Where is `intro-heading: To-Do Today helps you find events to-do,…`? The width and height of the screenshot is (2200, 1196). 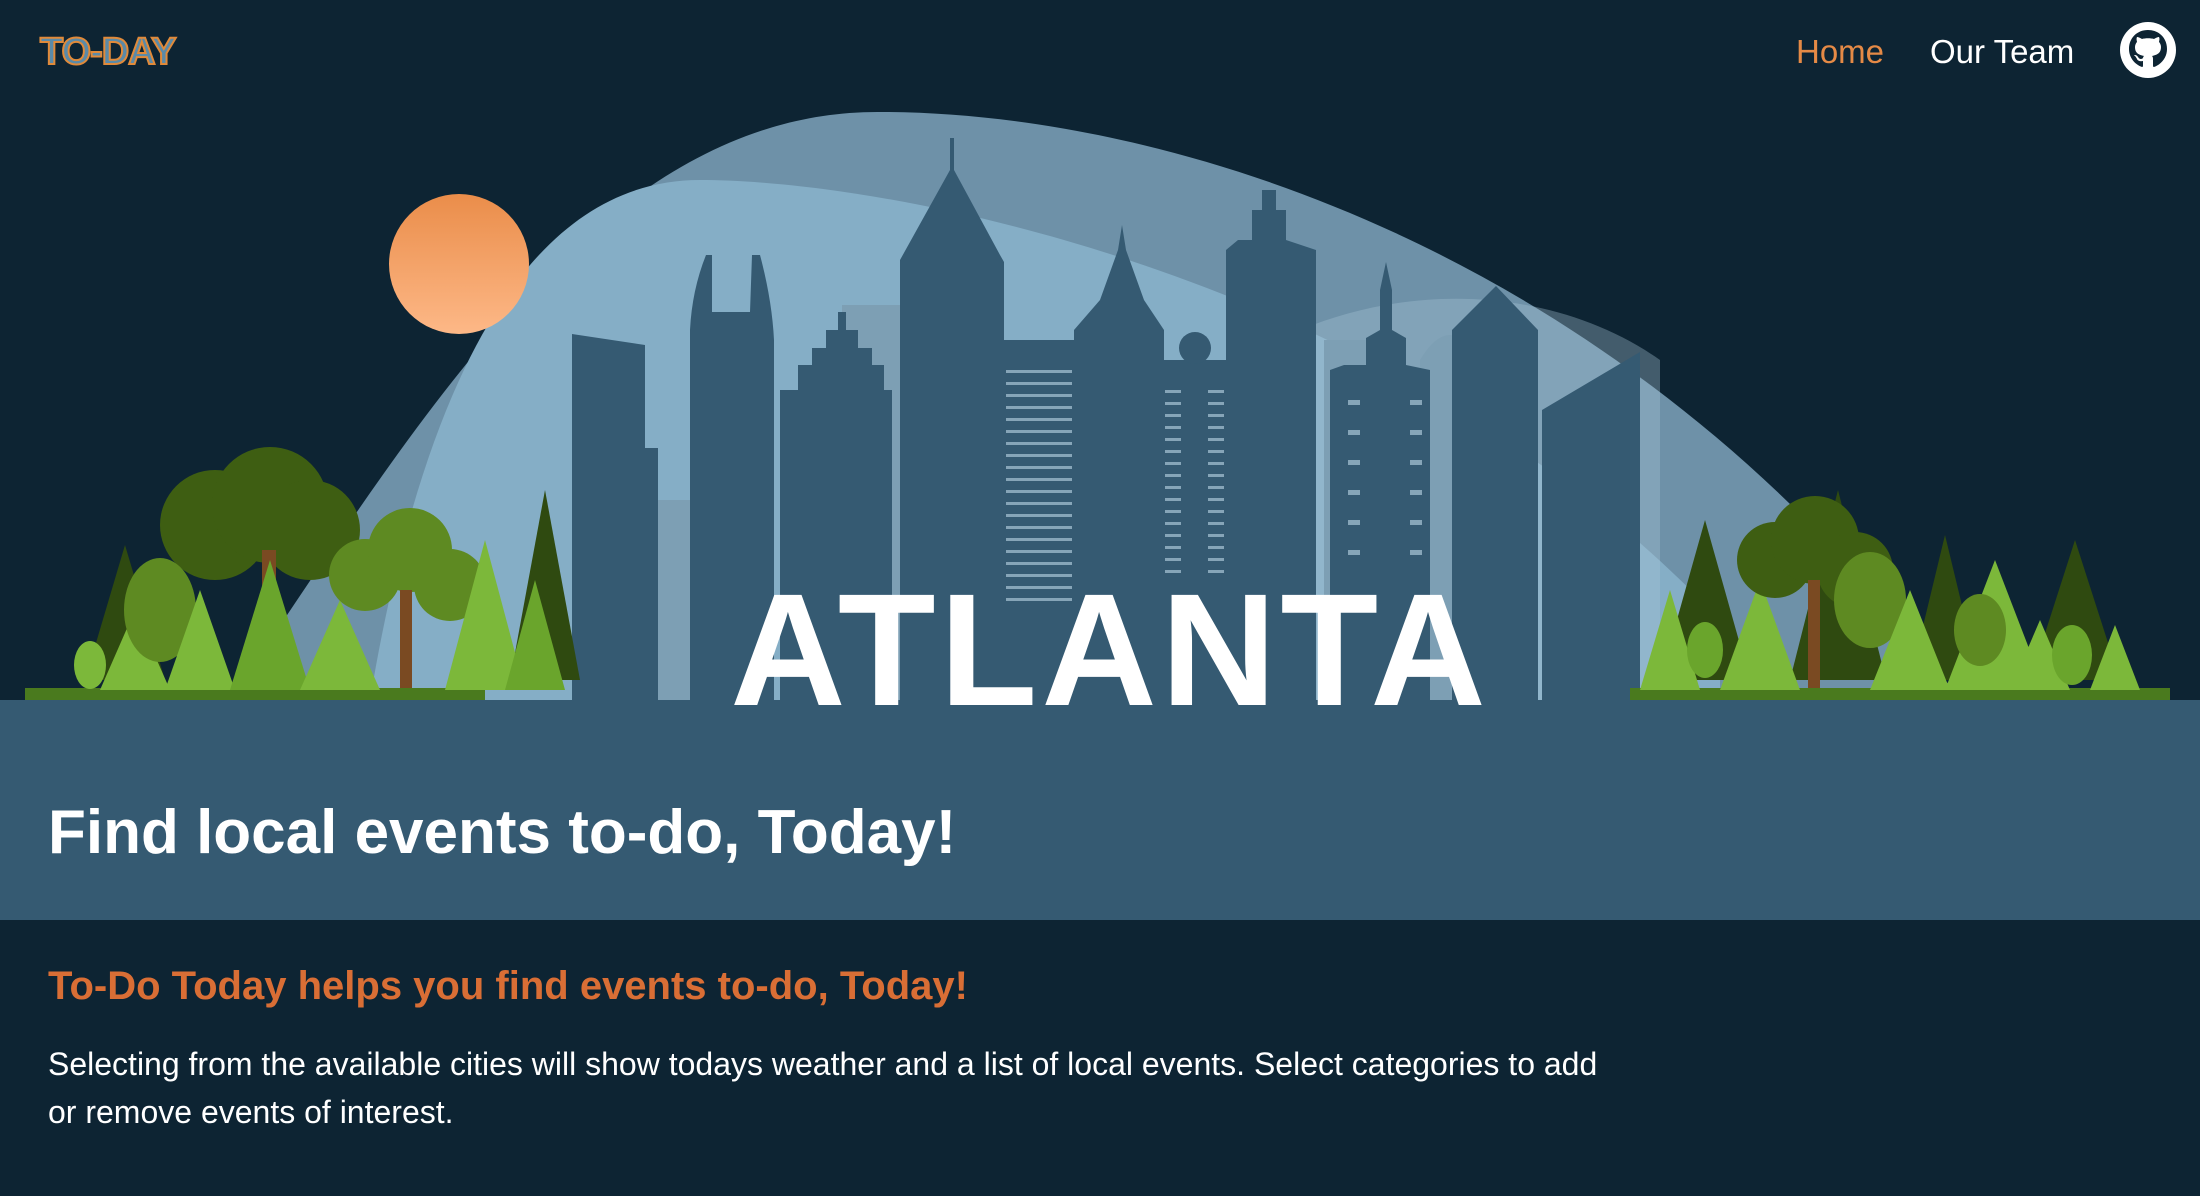 intro-heading: To-Do Today helps you find events to-do,… is located at coordinates (508, 986).